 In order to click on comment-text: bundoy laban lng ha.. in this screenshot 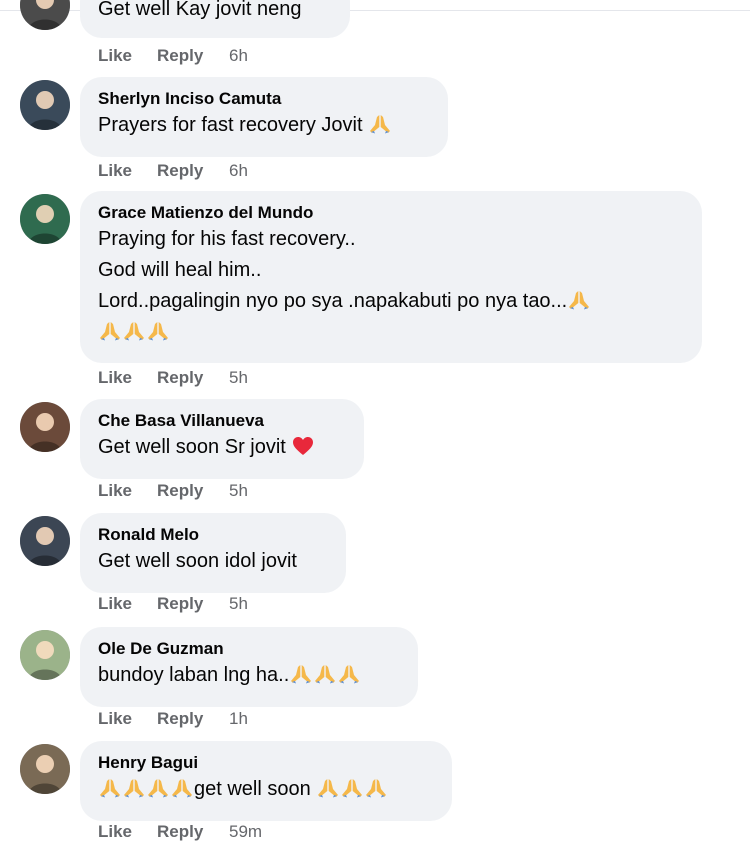, I will do `click(194, 675)`.